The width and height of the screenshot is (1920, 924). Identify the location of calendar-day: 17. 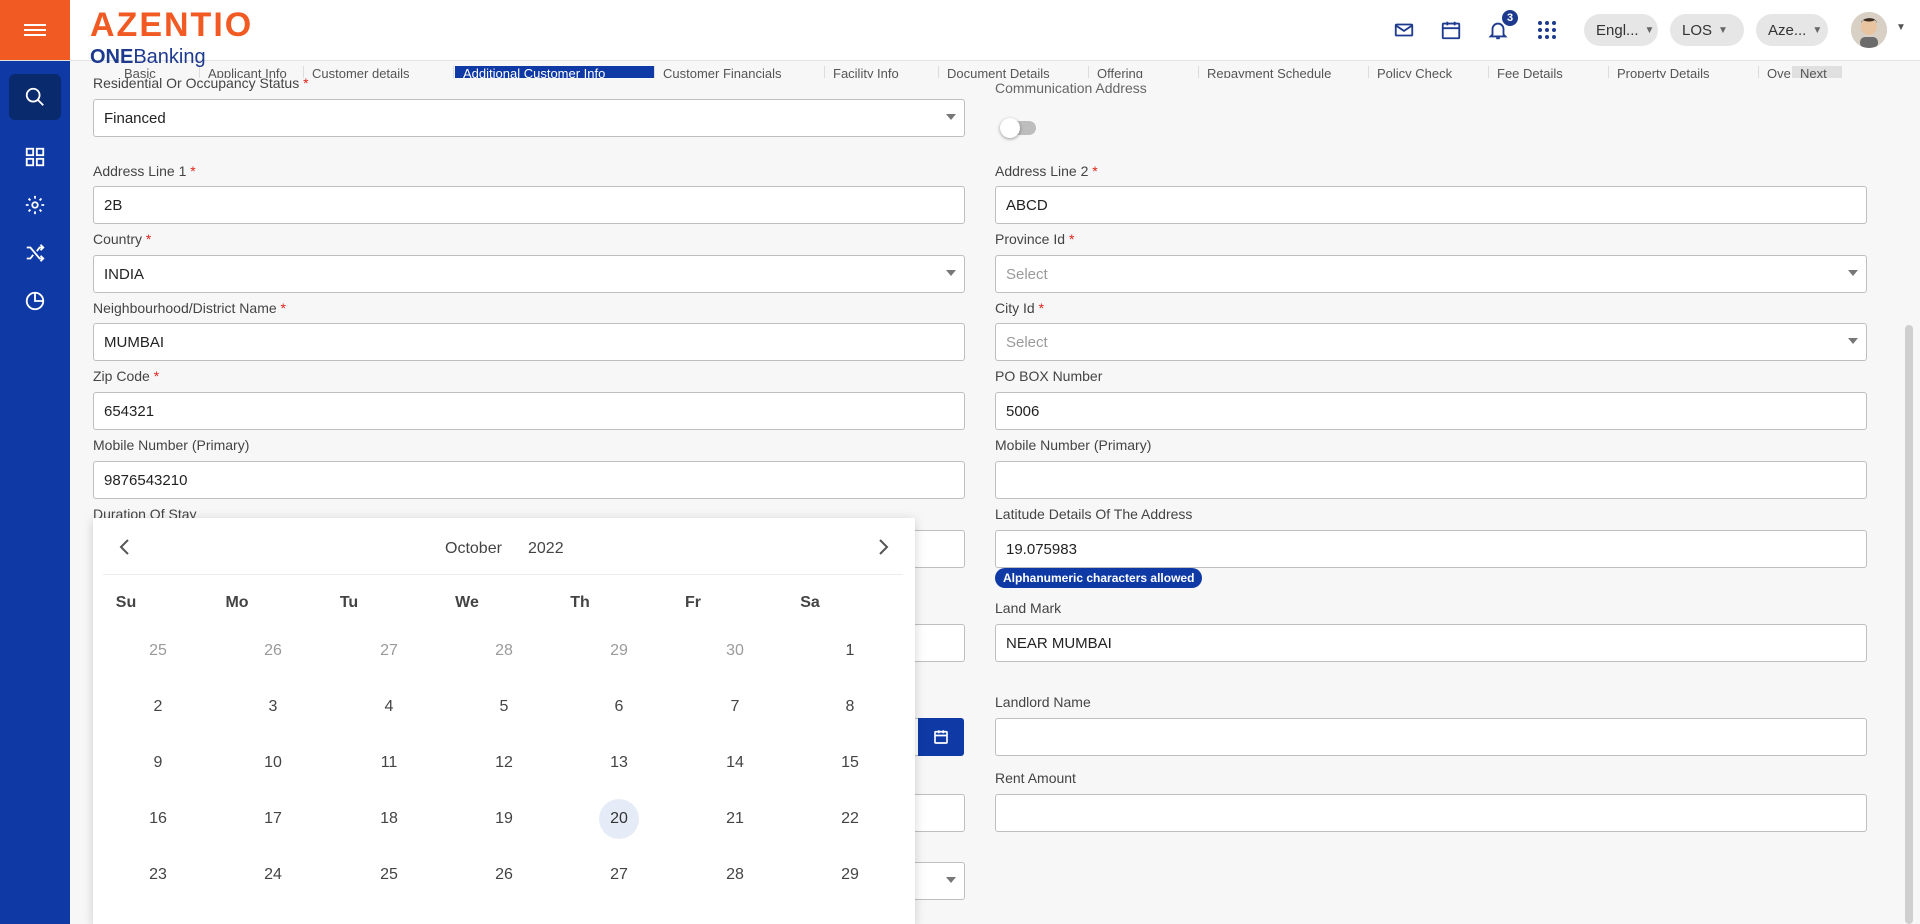
(273, 819).